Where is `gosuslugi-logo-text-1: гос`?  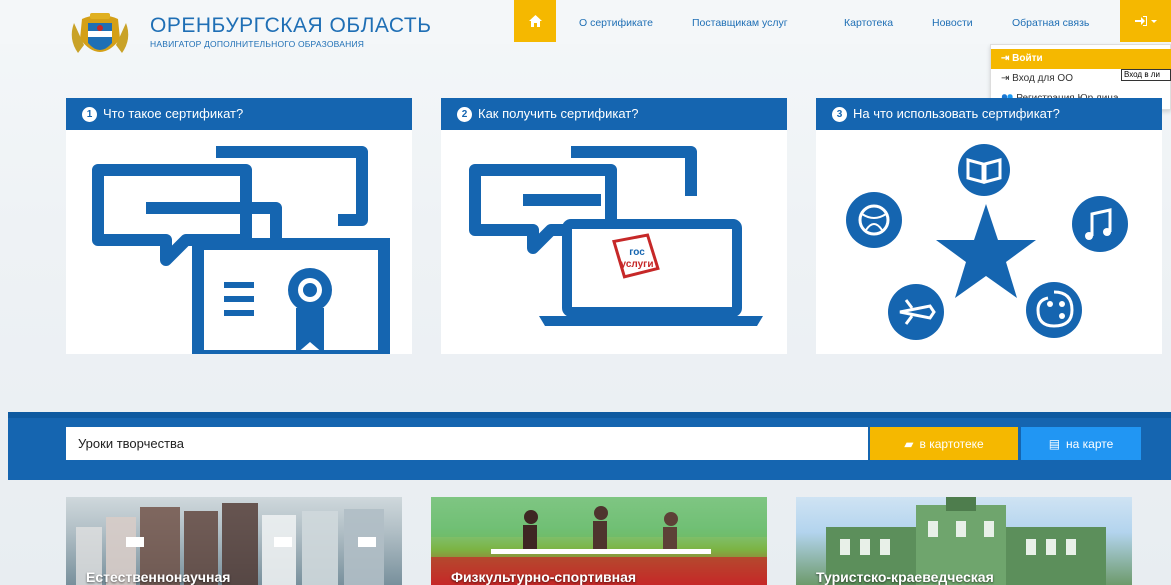 gosuslugi-logo-text-1: гос is located at coordinates (637, 252).